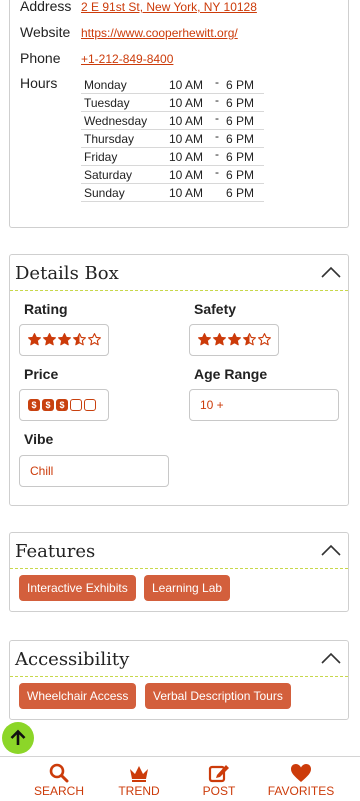  I want to click on hours-row-saturday: Saturday 10 AM - 6 PM, so click(172, 174).